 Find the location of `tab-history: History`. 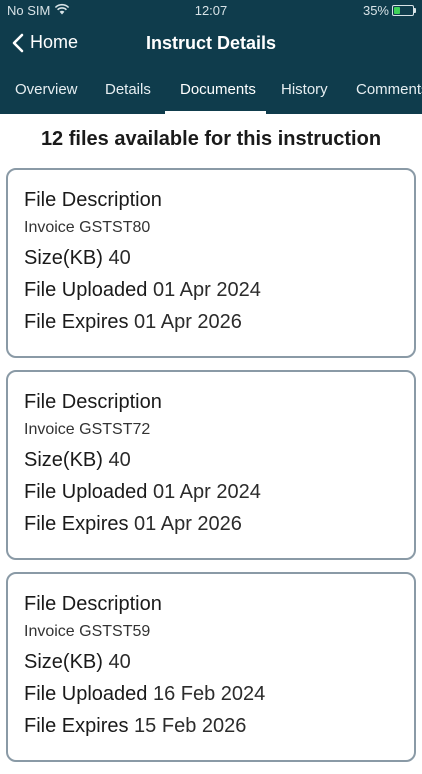

tab-history: History is located at coordinates (304, 89).